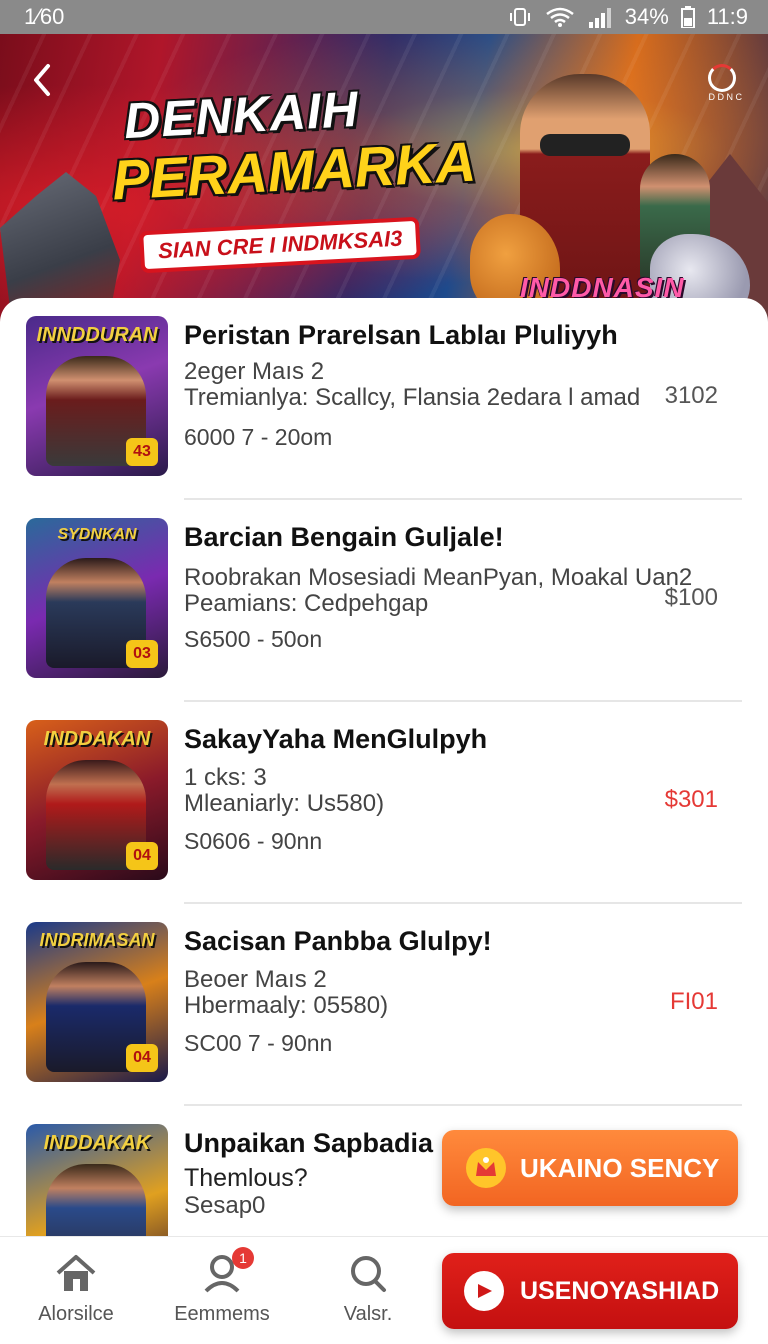  What do you see at coordinates (255, 979) in the screenshot?
I see `item-subtitle: Beoer Maıs 2` at bounding box center [255, 979].